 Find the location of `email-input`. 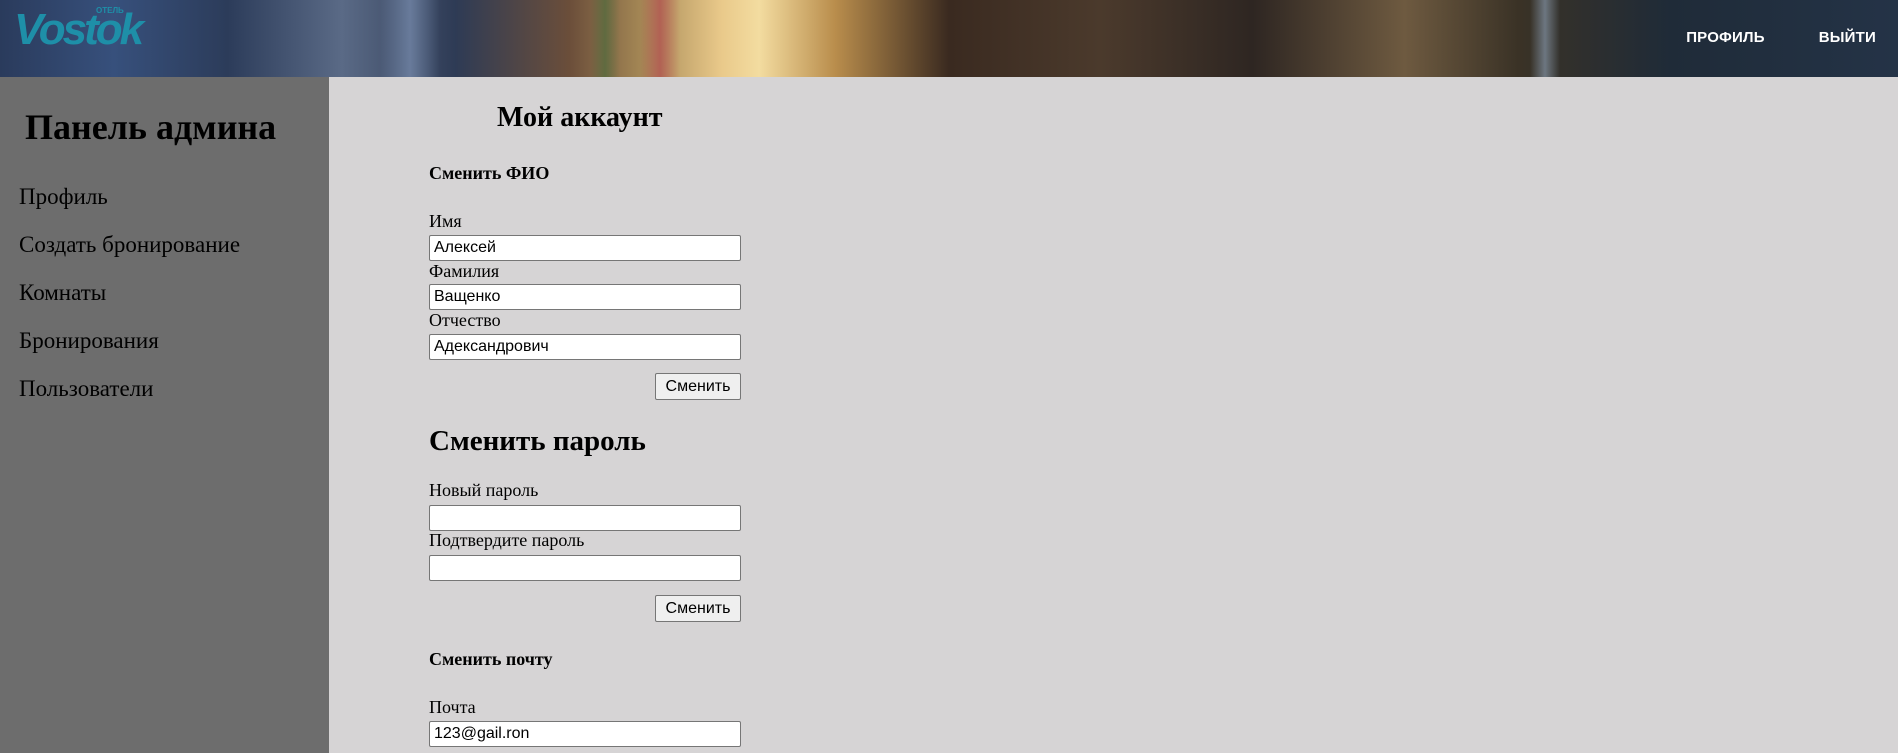

email-input is located at coordinates (585, 734).